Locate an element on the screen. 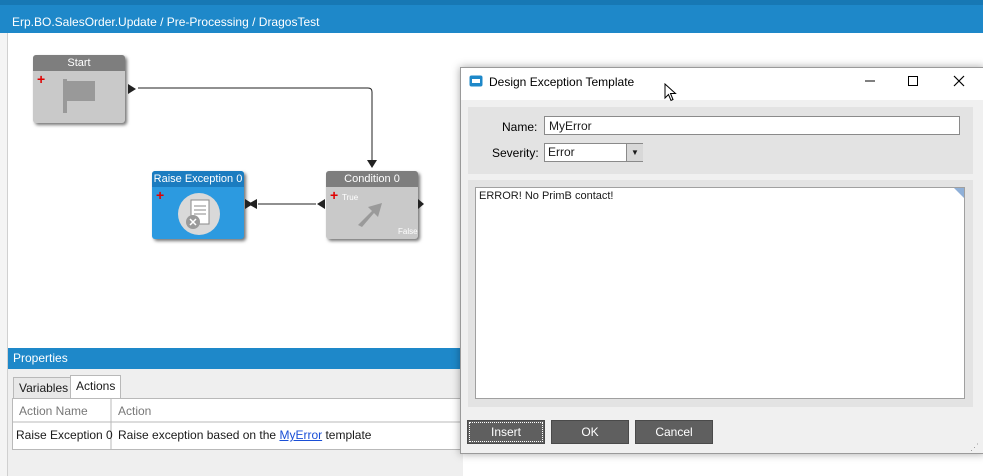 The image size is (983, 476). condition-node: Condition 0 + True False is located at coordinates (372, 205).